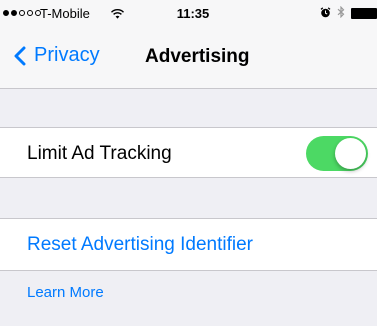  Describe the element at coordinates (193, 13) in the screenshot. I see `status-time: 11:35` at that location.